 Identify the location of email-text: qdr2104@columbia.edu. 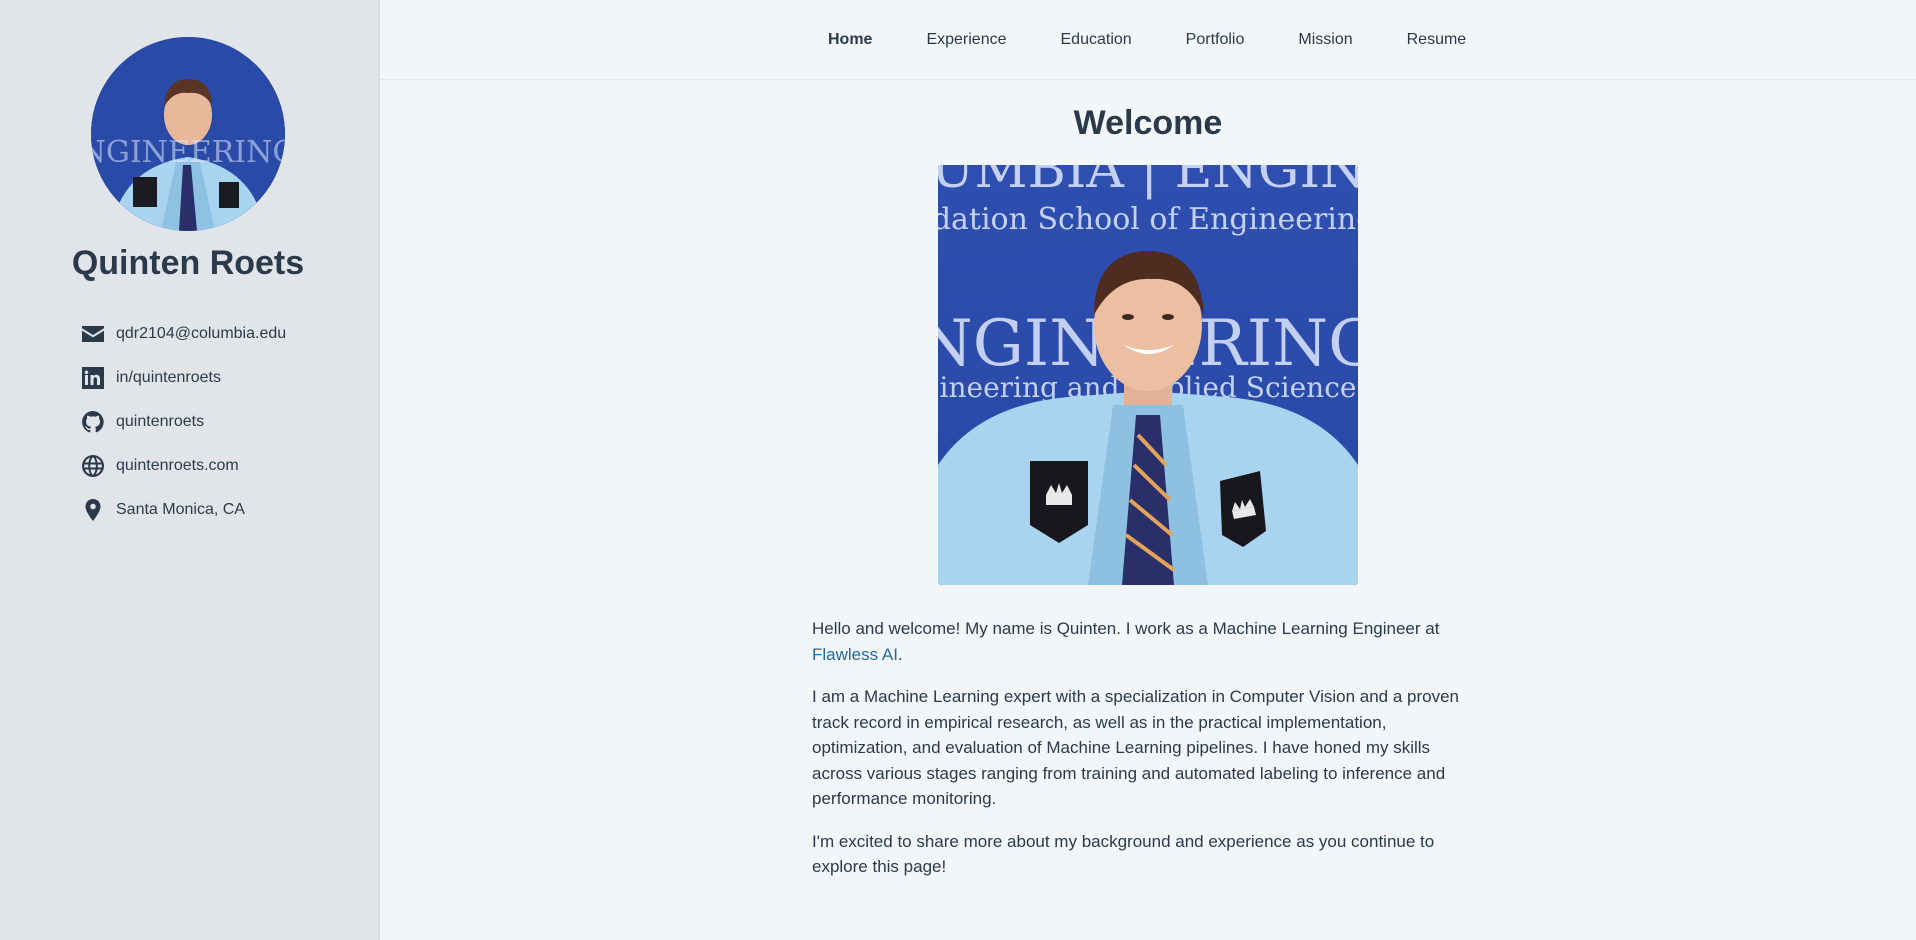
(201, 333).